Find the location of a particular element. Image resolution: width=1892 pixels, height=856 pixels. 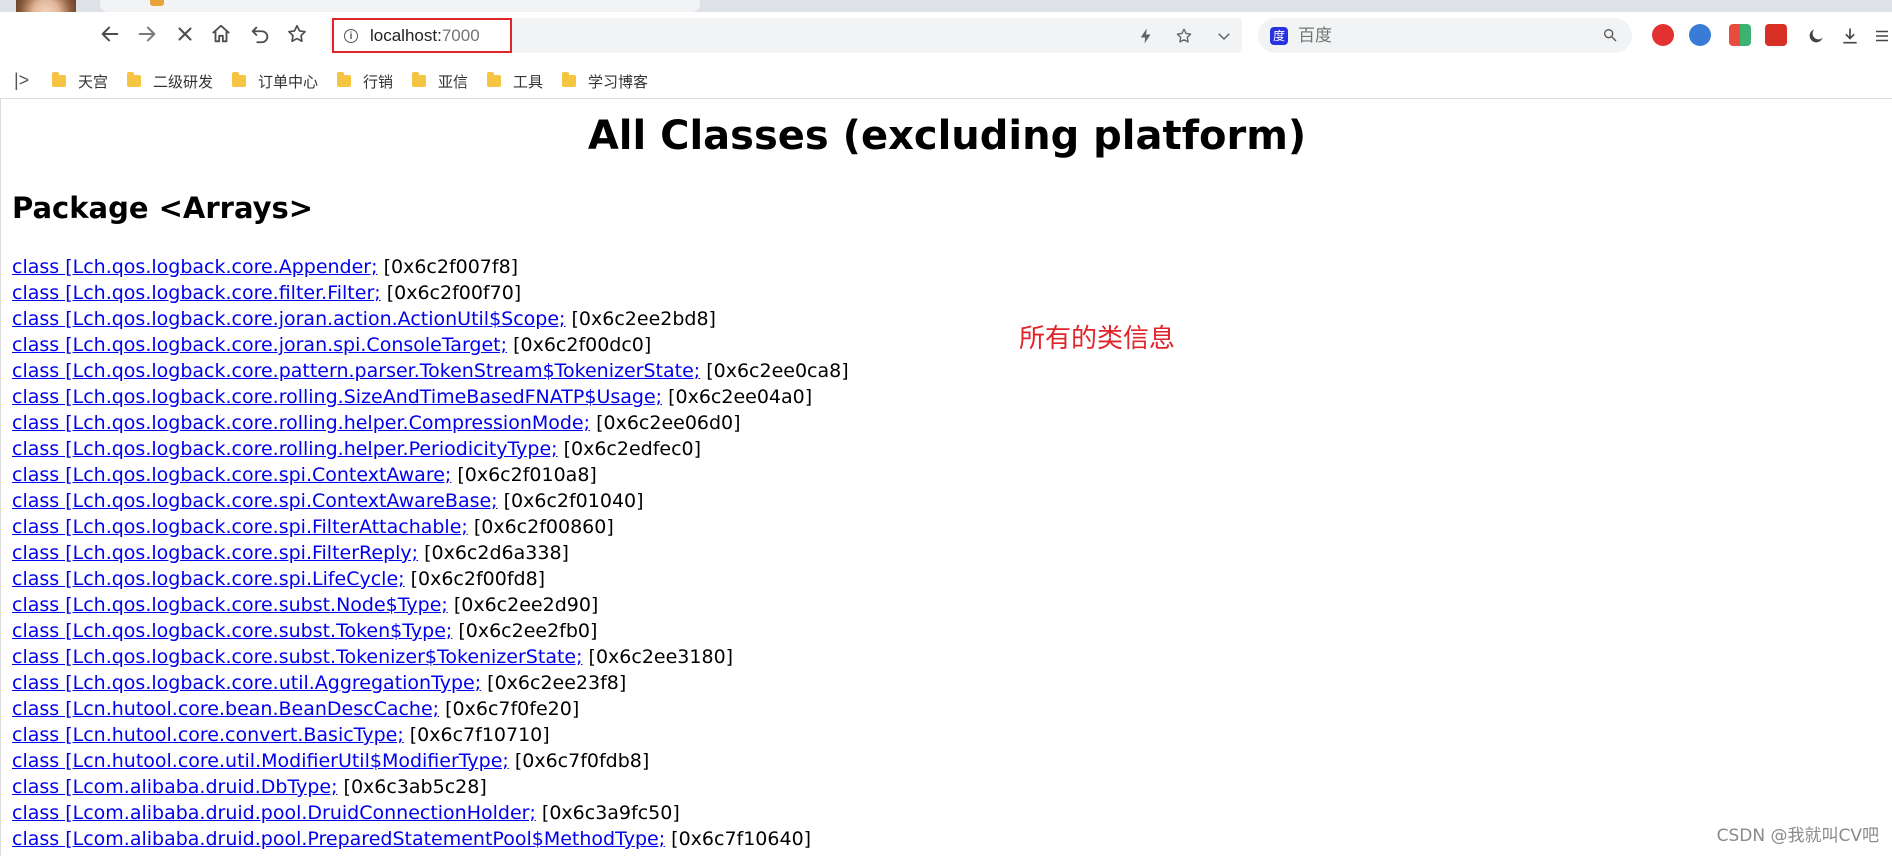

star-icon is located at coordinates (297, 34).